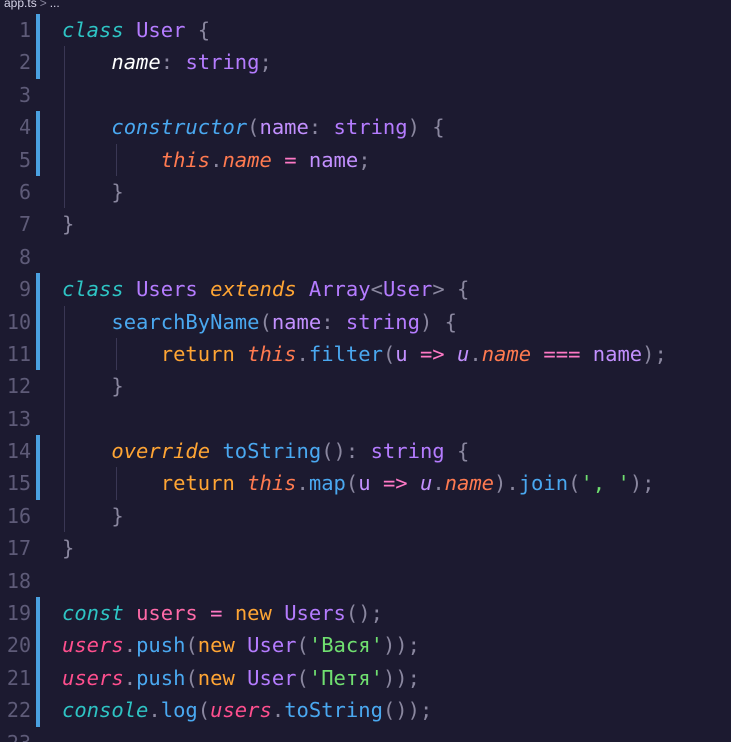 The width and height of the screenshot is (731, 742). I want to click on code-line: 8, so click(365, 257).